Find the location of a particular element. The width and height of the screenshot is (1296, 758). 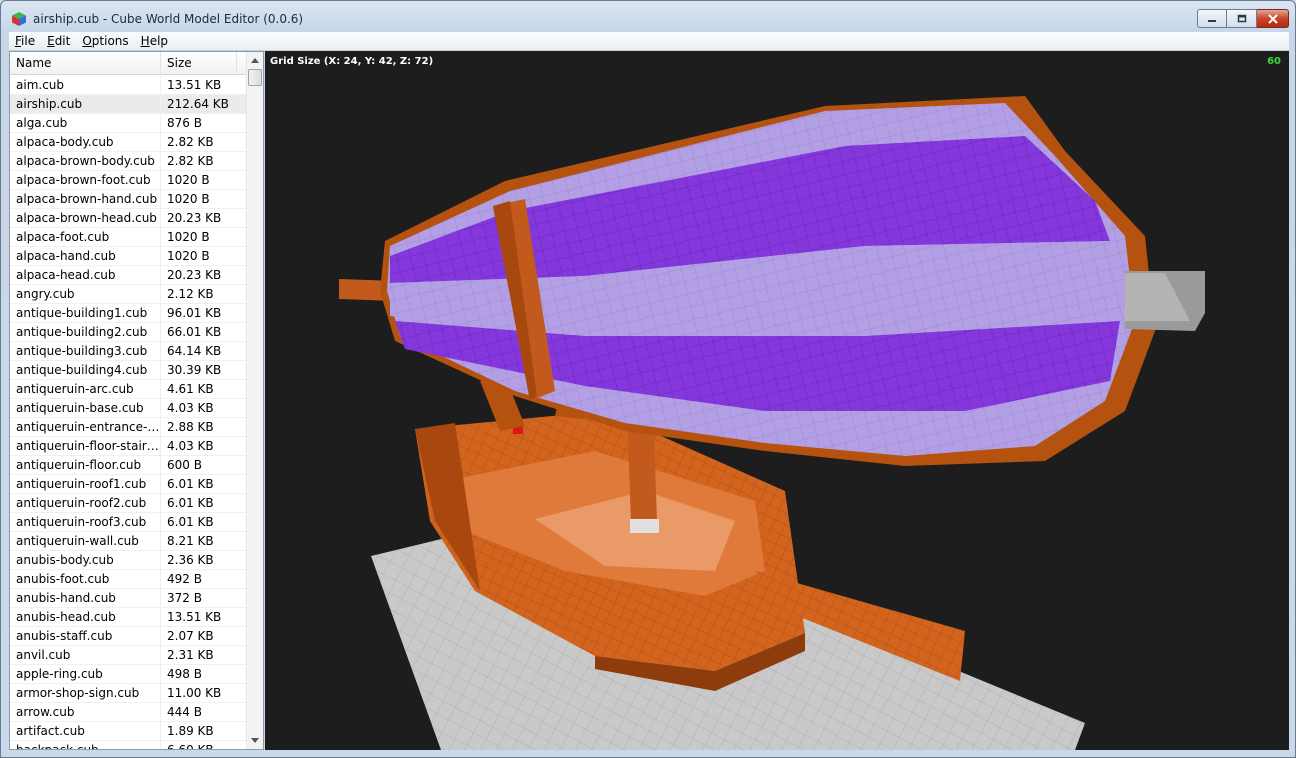

file-row: alpaca-head.cub 20.23 KB is located at coordinates (128, 275).